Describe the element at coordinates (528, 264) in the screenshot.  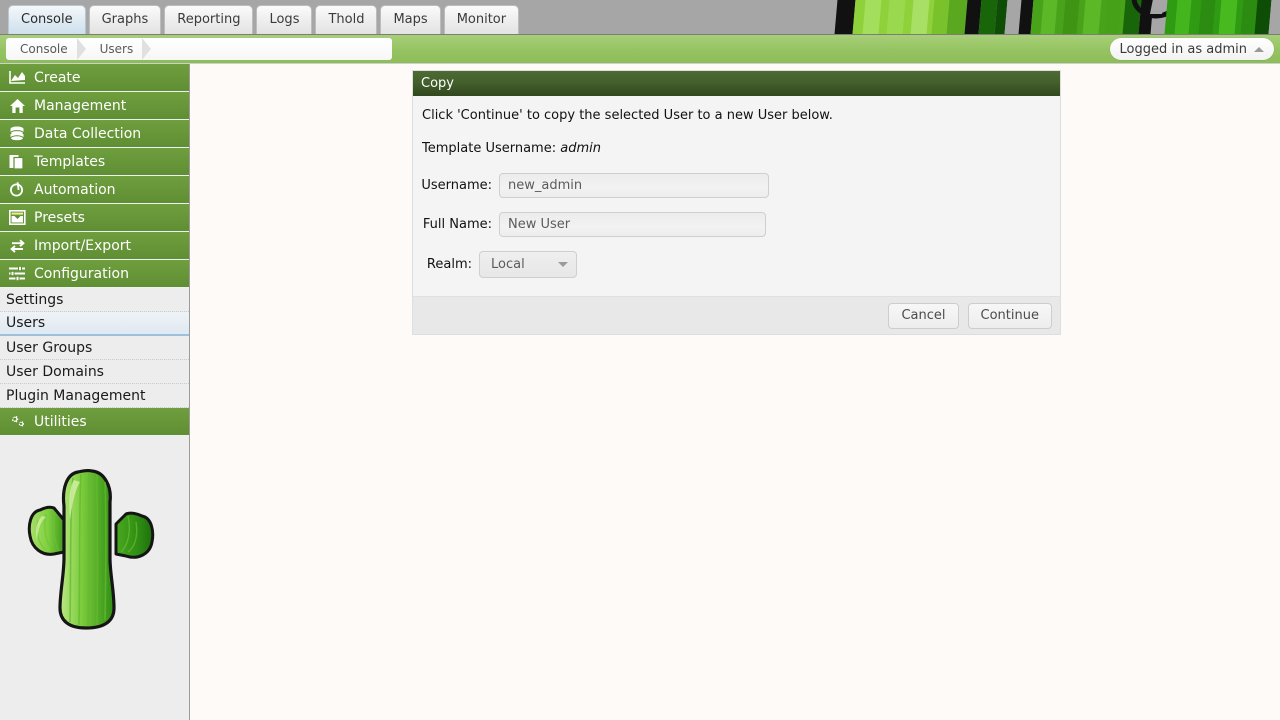
I see `realm-select: Local` at that location.